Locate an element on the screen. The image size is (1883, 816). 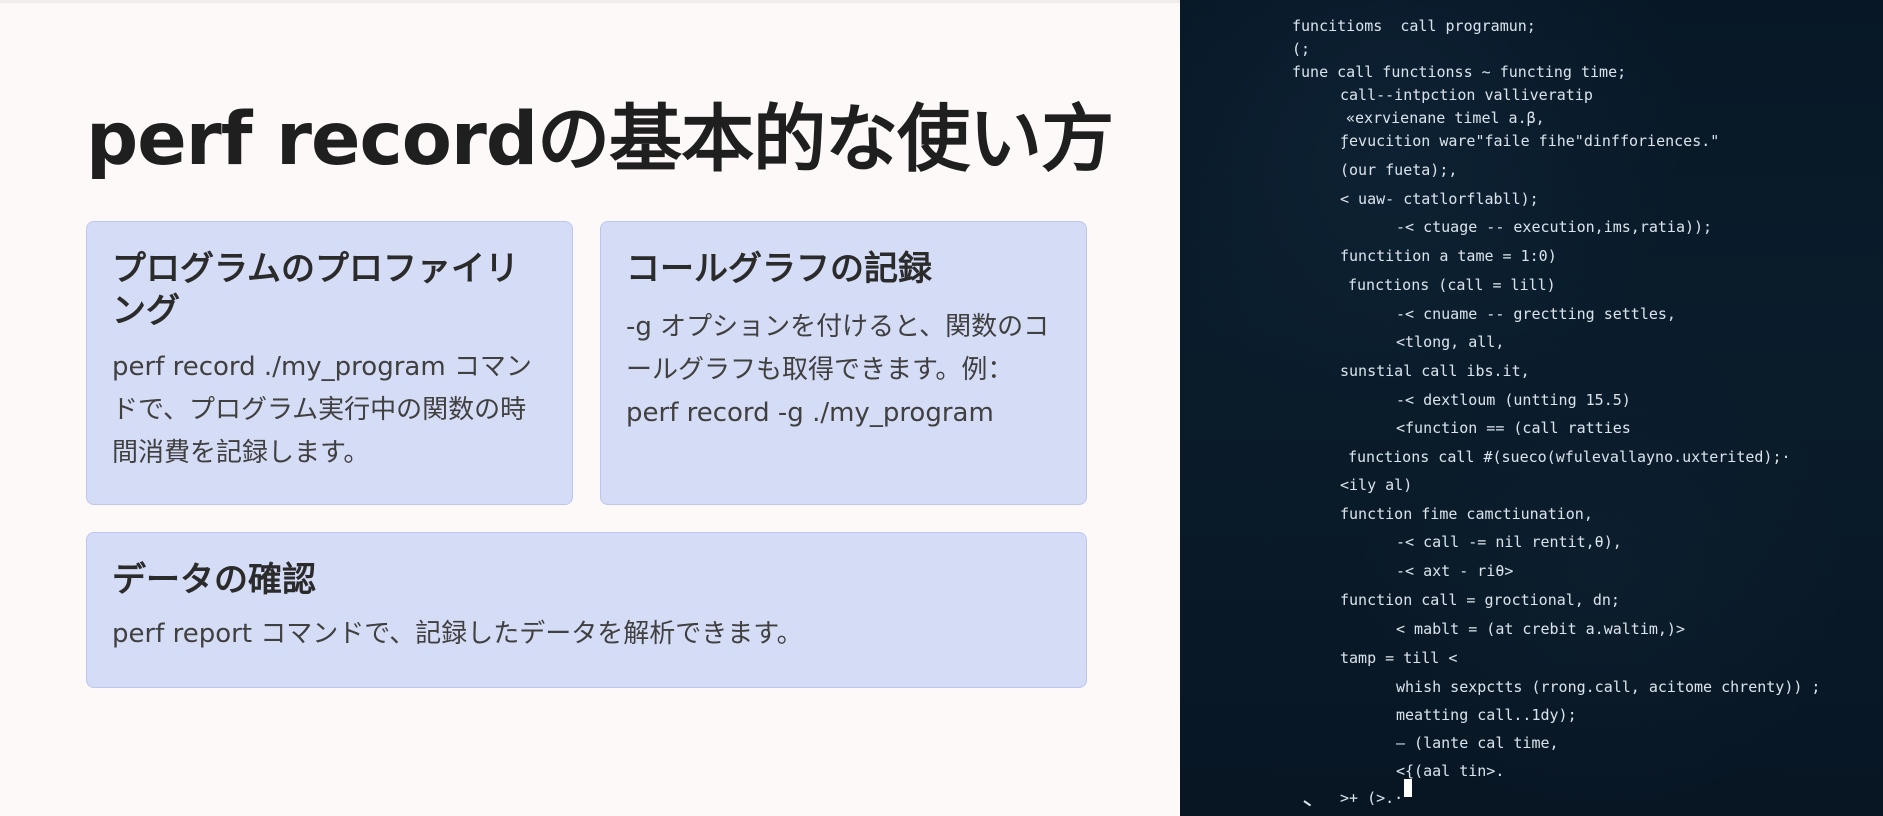
code-line: -< cnuame -- grectting settles, is located at coordinates (1536, 314).